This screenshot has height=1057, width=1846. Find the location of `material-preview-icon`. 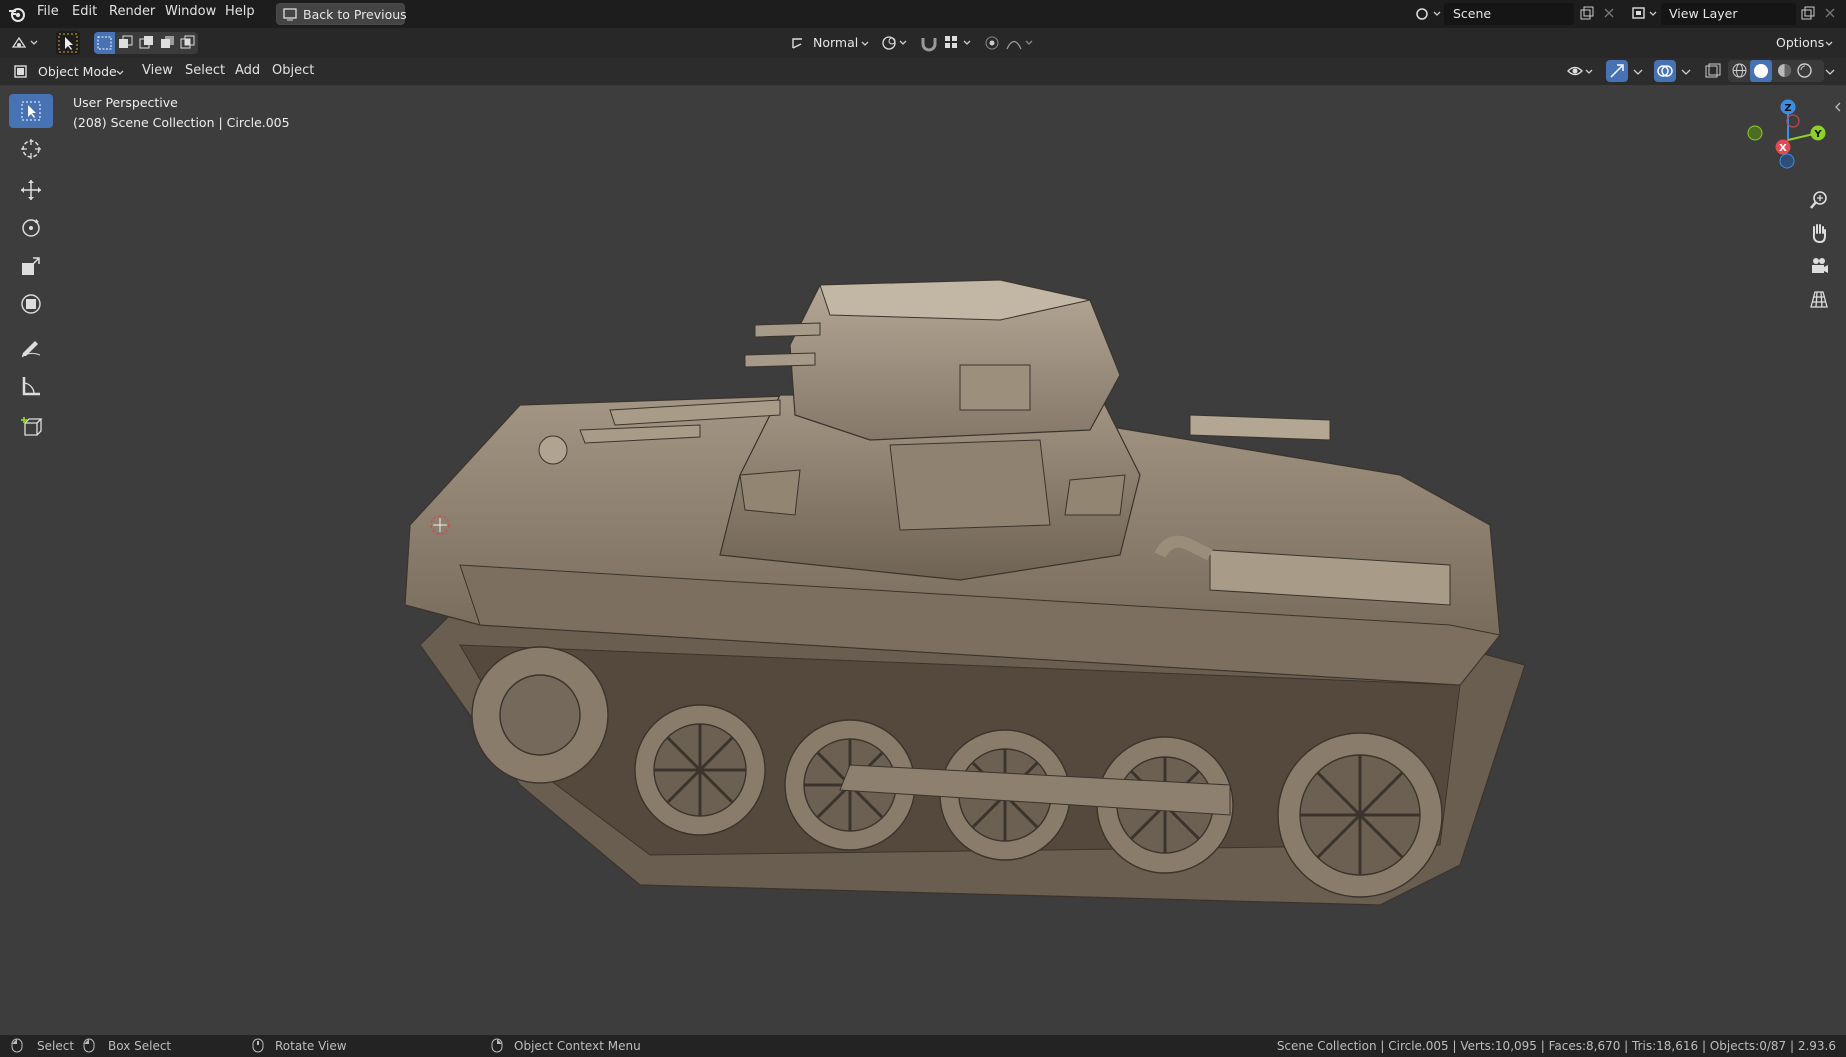

material-preview-icon is located at coordinates (1784, 70).